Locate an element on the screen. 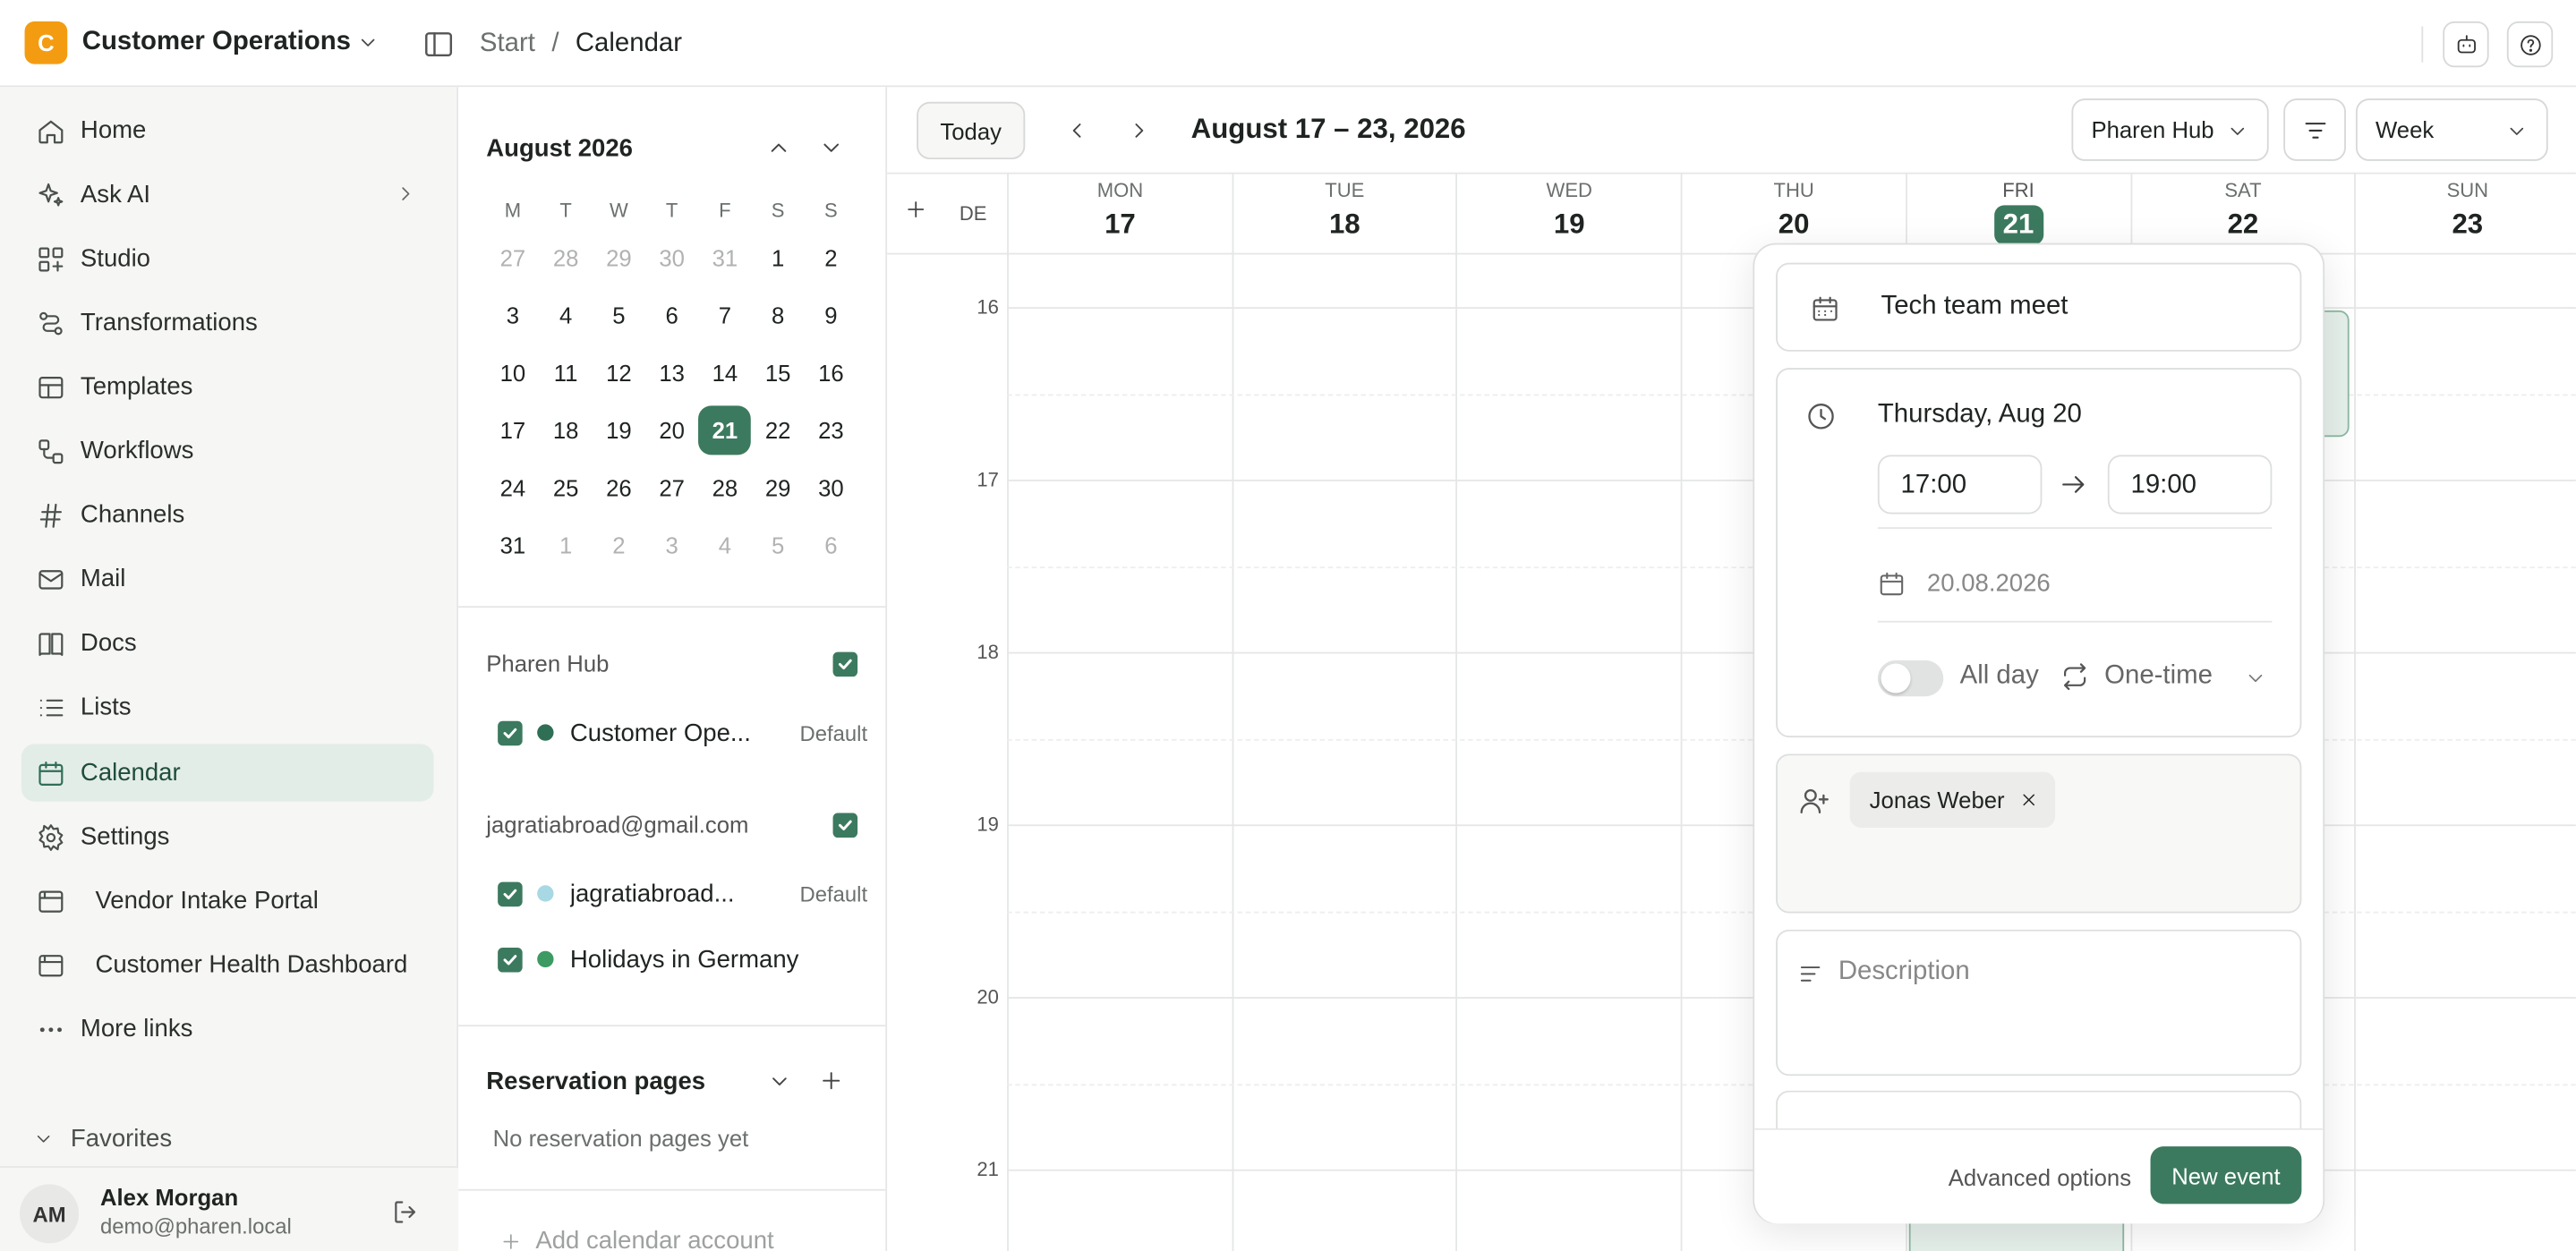 This screenshot has width=2576, height=1251. calendar-item: jagratiabroad... Default is located at coordinates (682, 893).